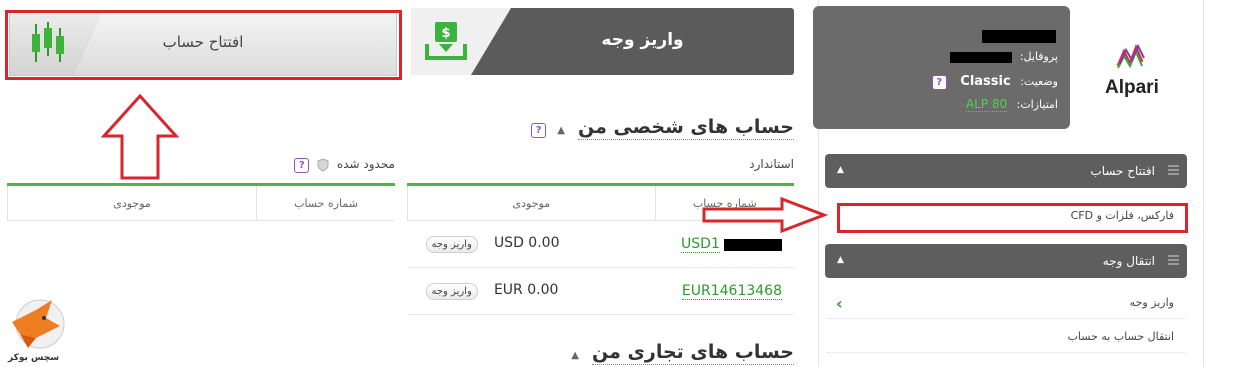 The image size is (1250, 367). Describe the element at coordinates (1006, 306) in the screenshot. I see `menu-item-deposit: واریز وجه ›` at that location.